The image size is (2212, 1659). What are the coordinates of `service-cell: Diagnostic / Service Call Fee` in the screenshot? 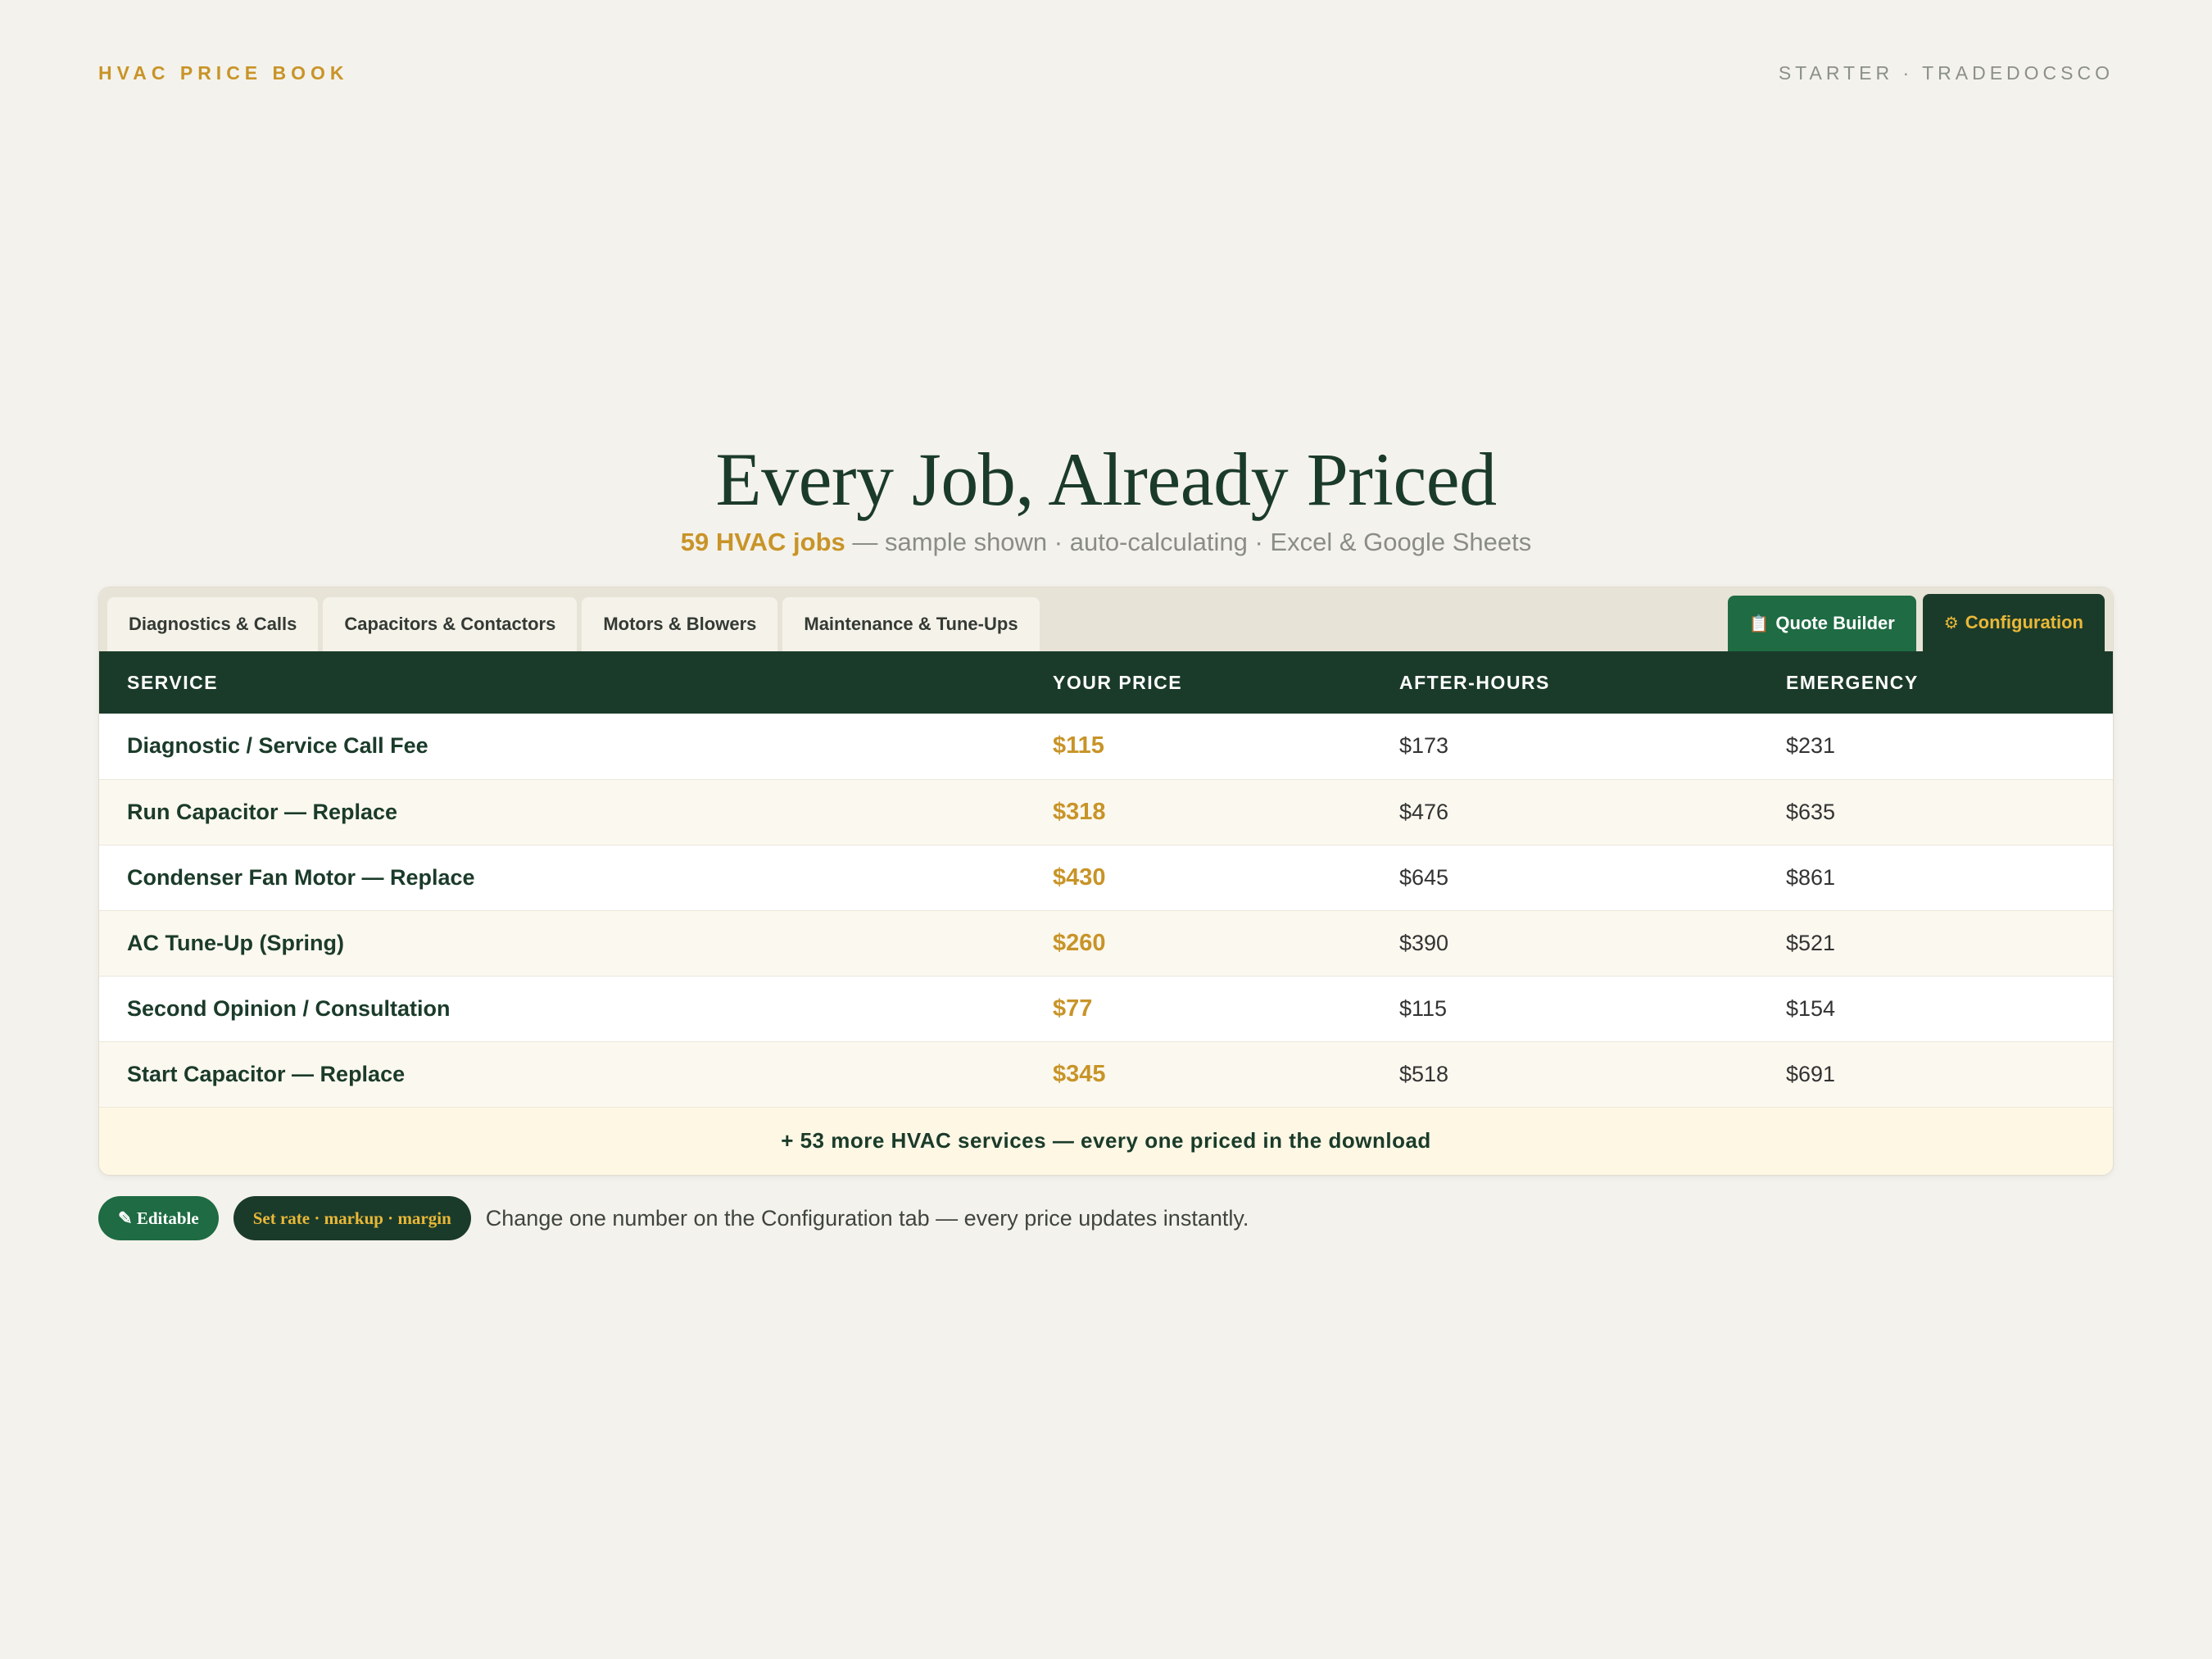 It's located at (562, 746).